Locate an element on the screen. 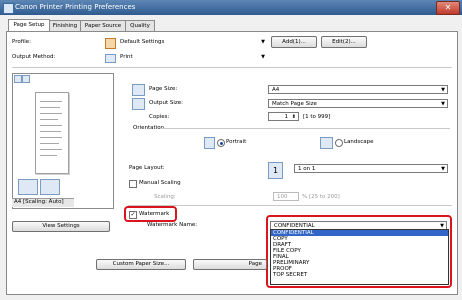 The image size is (462, 300). tab-paper-source: Paper Source is located at coordinates (103, 25).